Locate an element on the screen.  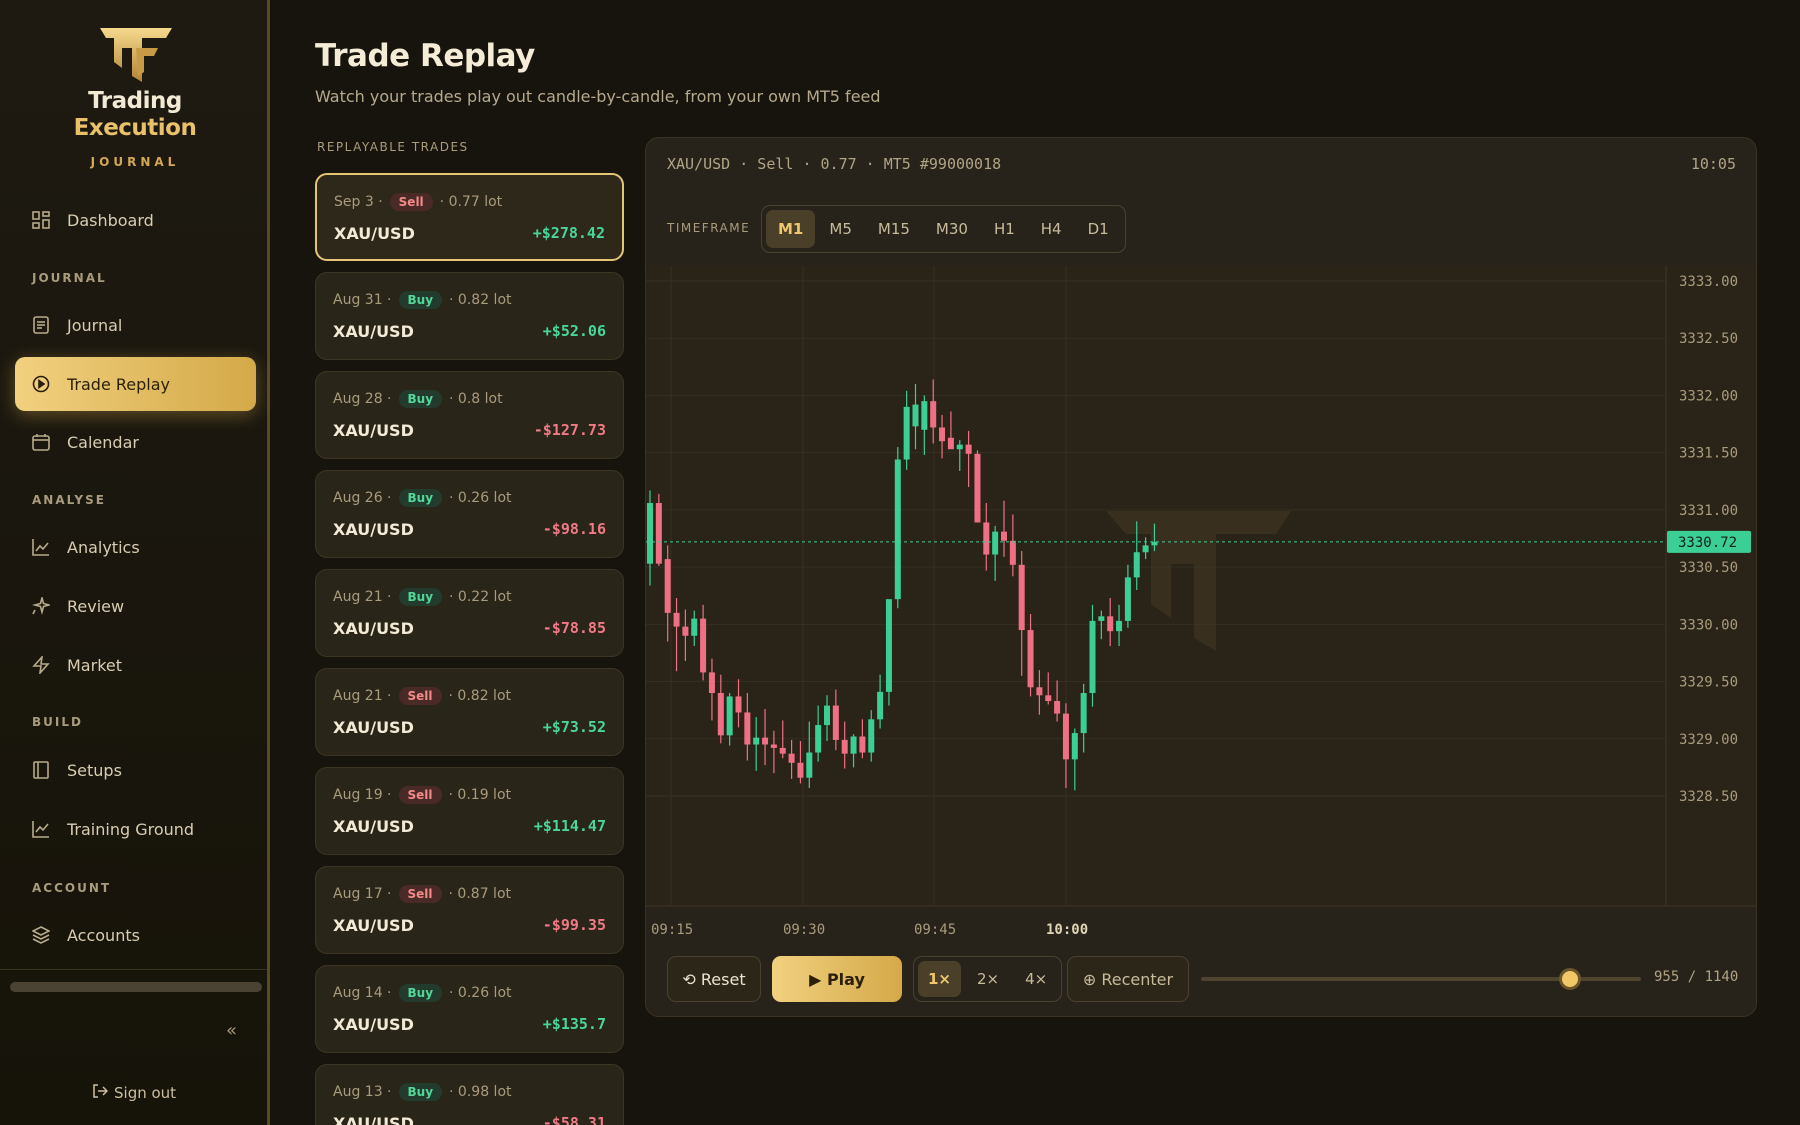
sidebar-item-calendar: Calendar is located at coordinates (135, 442).